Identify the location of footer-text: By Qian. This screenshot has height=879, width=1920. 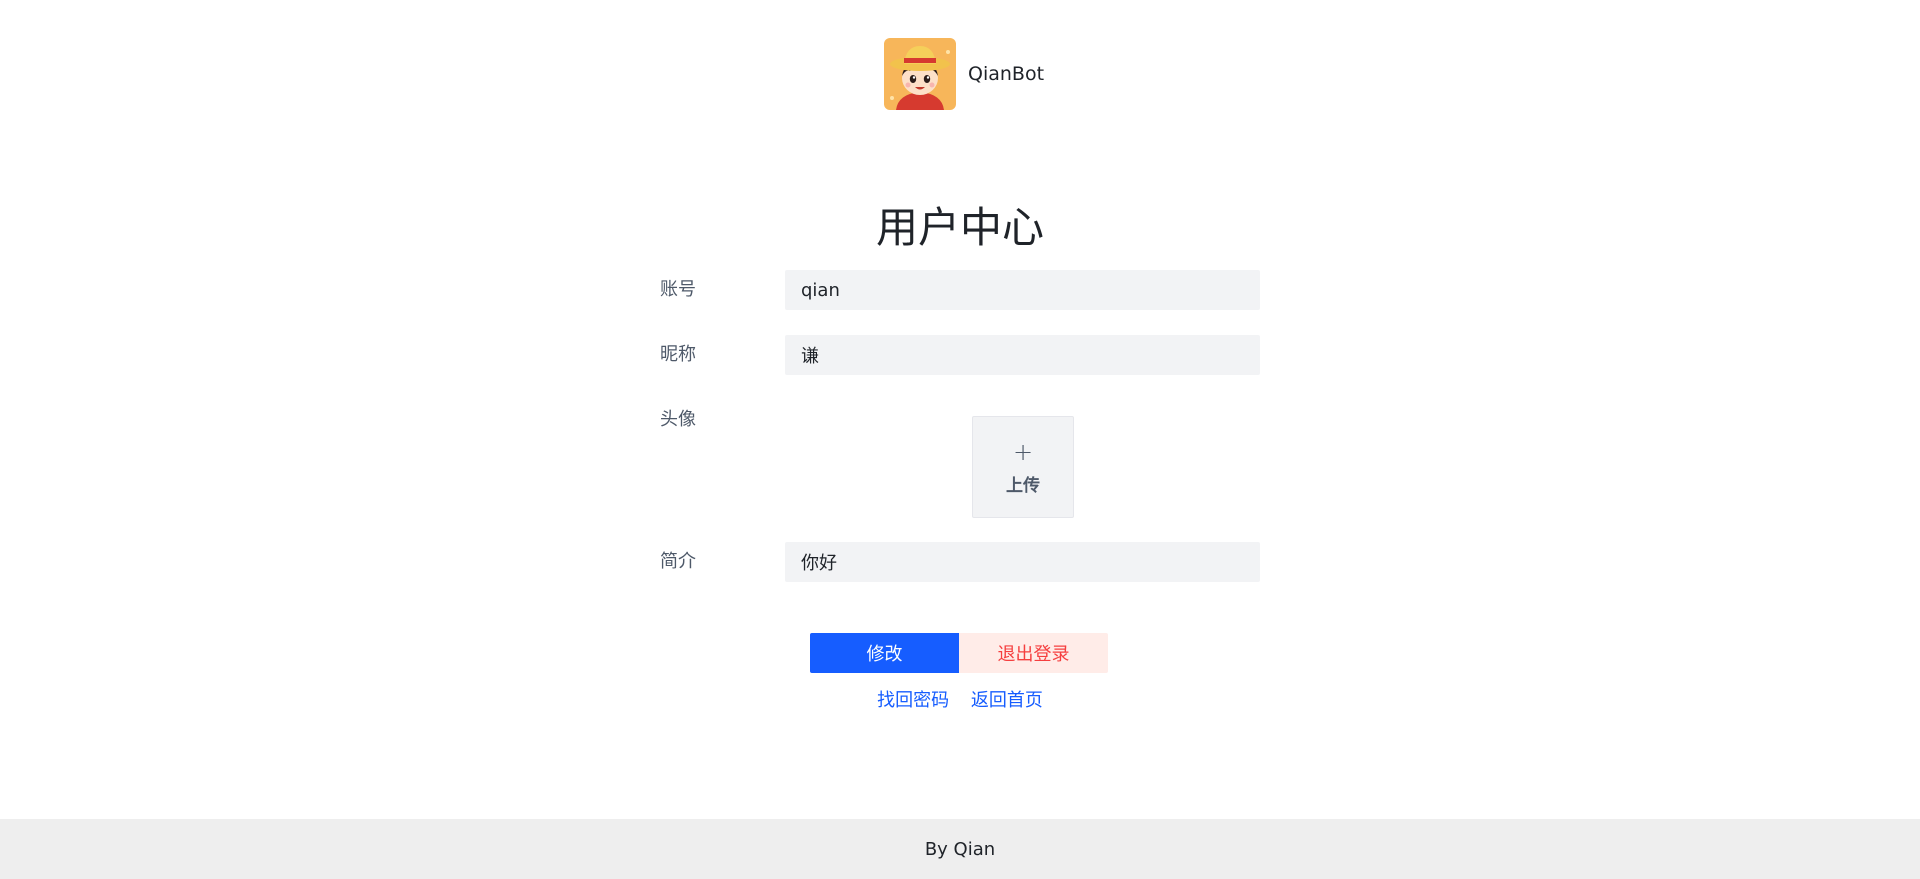
(960, 849).